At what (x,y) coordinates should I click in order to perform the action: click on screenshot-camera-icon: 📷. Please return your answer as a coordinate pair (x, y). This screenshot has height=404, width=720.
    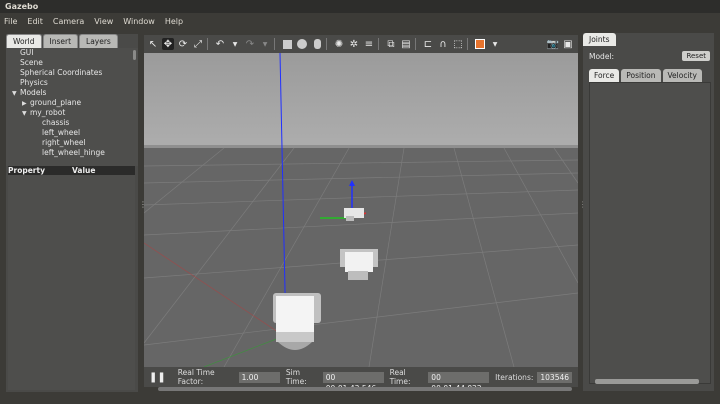
    Looking at the image, I should click on (553, 44).